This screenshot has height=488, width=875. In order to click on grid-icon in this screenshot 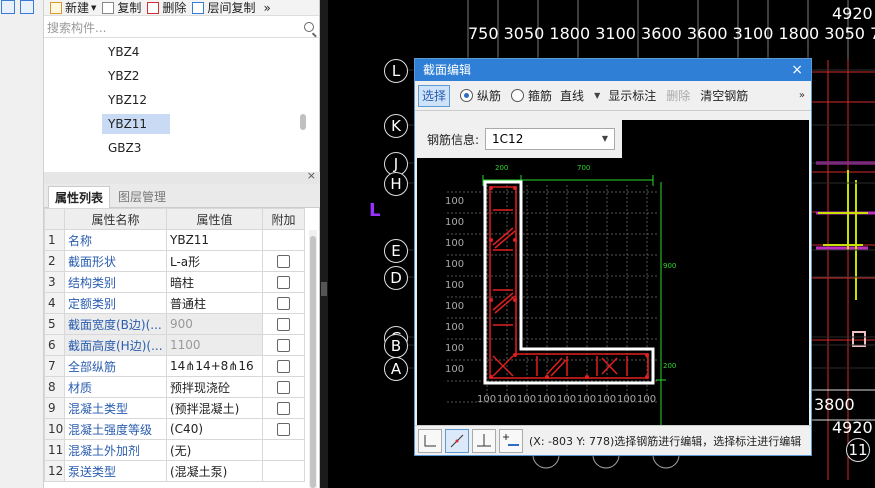, I will do `click(8, 7)`.